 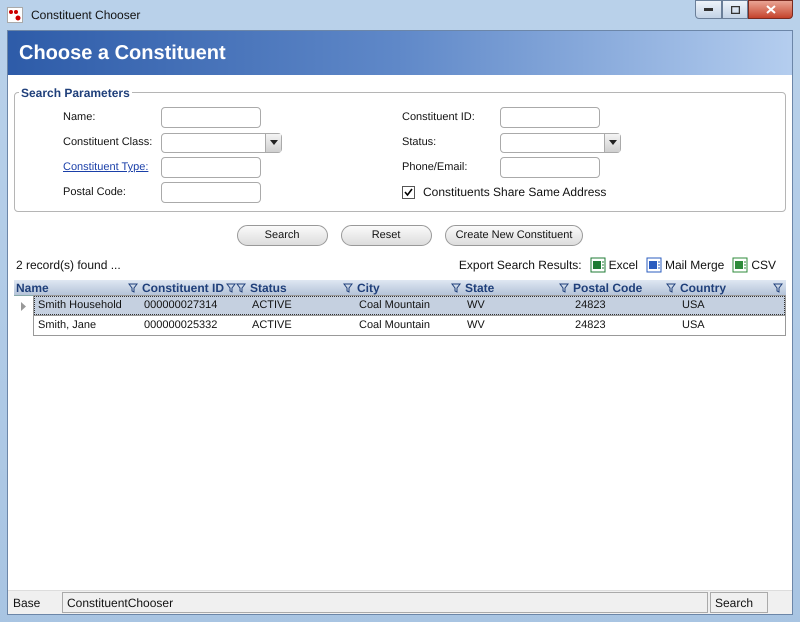 I want to click on column-header: City, so click(x=409, y=287).